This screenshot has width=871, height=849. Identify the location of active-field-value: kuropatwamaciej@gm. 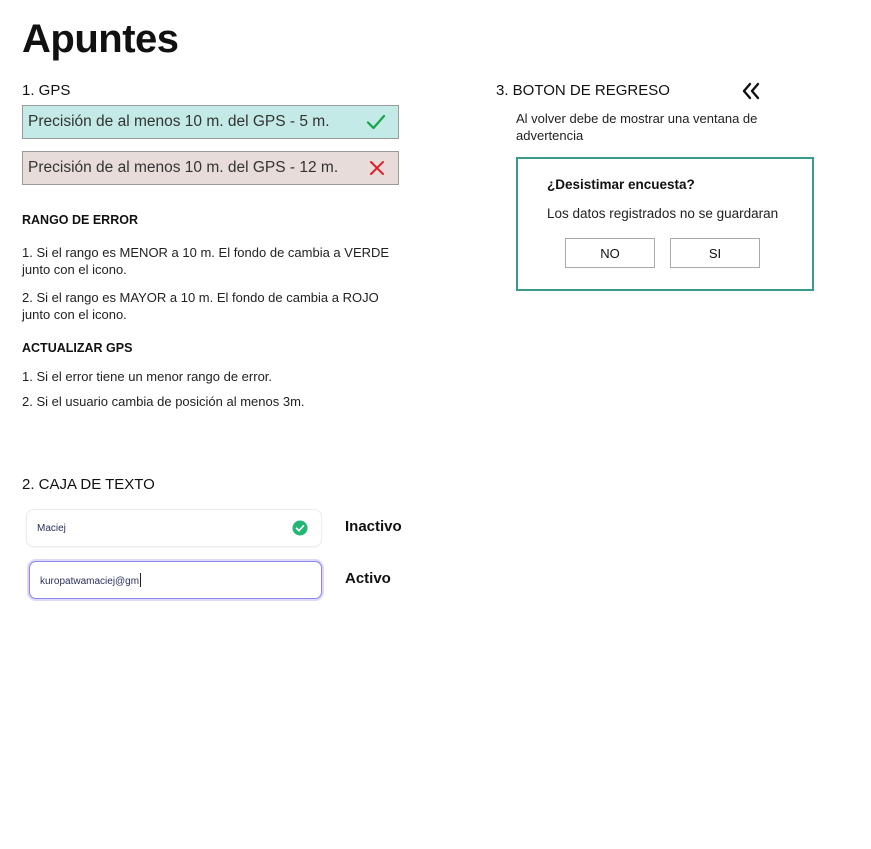
(90, 581).